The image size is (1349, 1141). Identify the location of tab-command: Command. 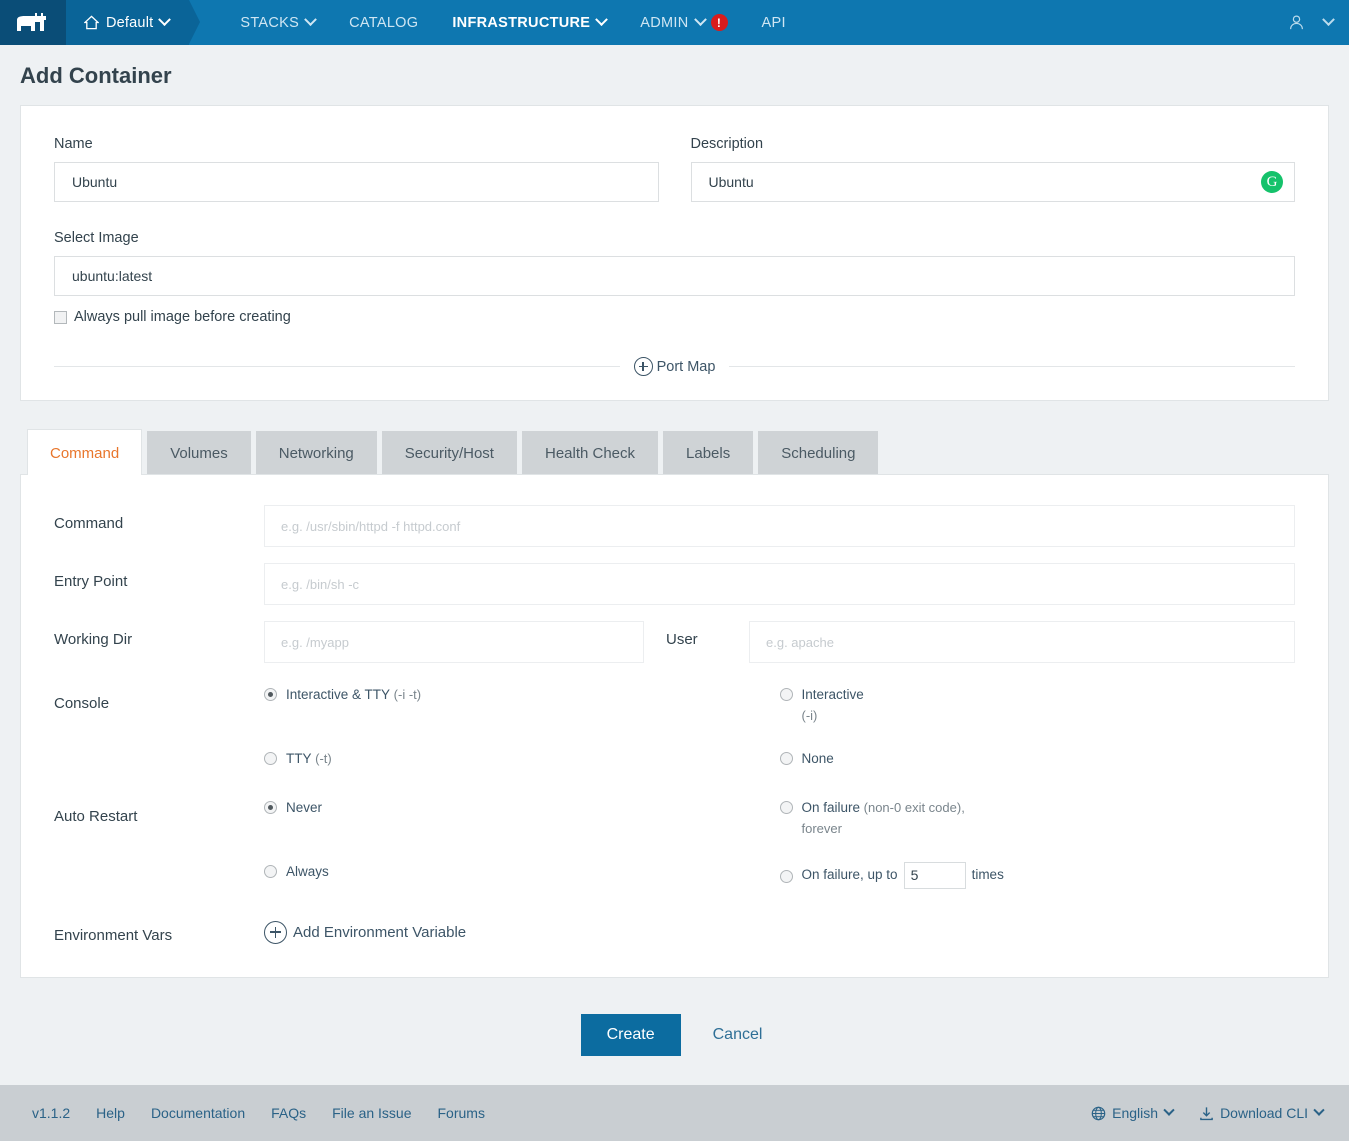
(85, 452).